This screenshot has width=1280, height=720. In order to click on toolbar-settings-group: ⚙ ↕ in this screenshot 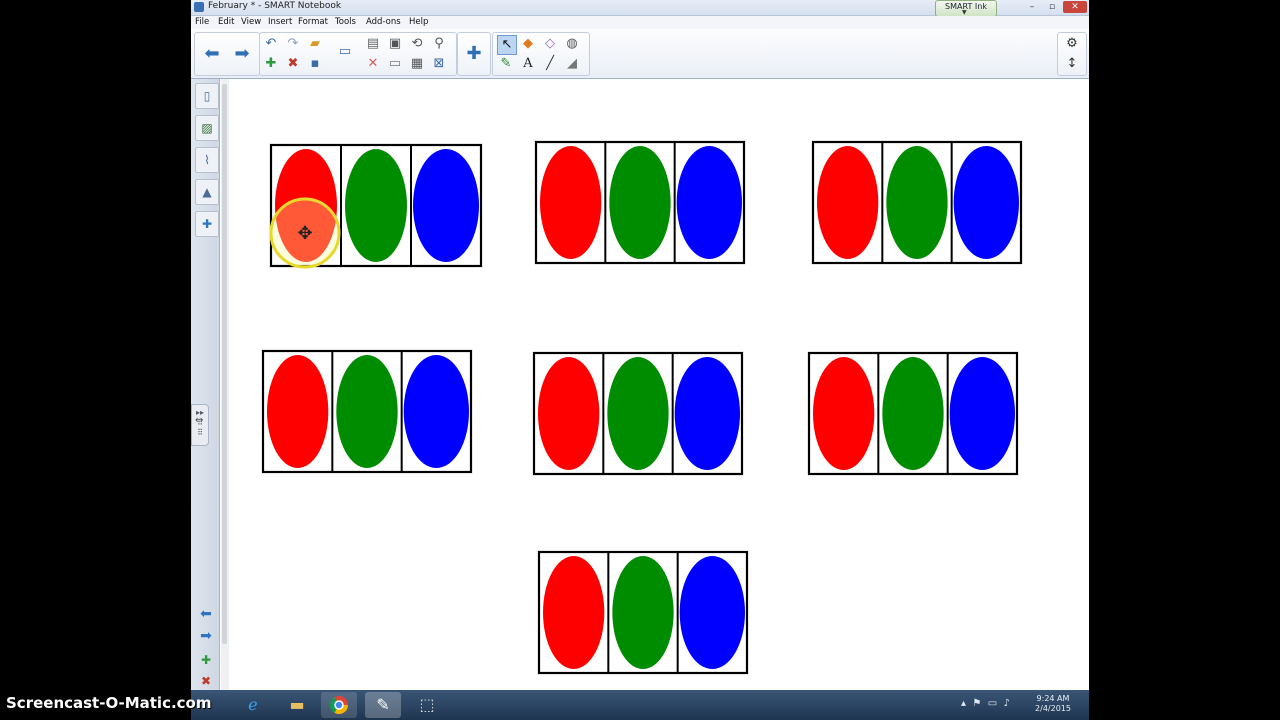, I will do `click(1072, 54)`.